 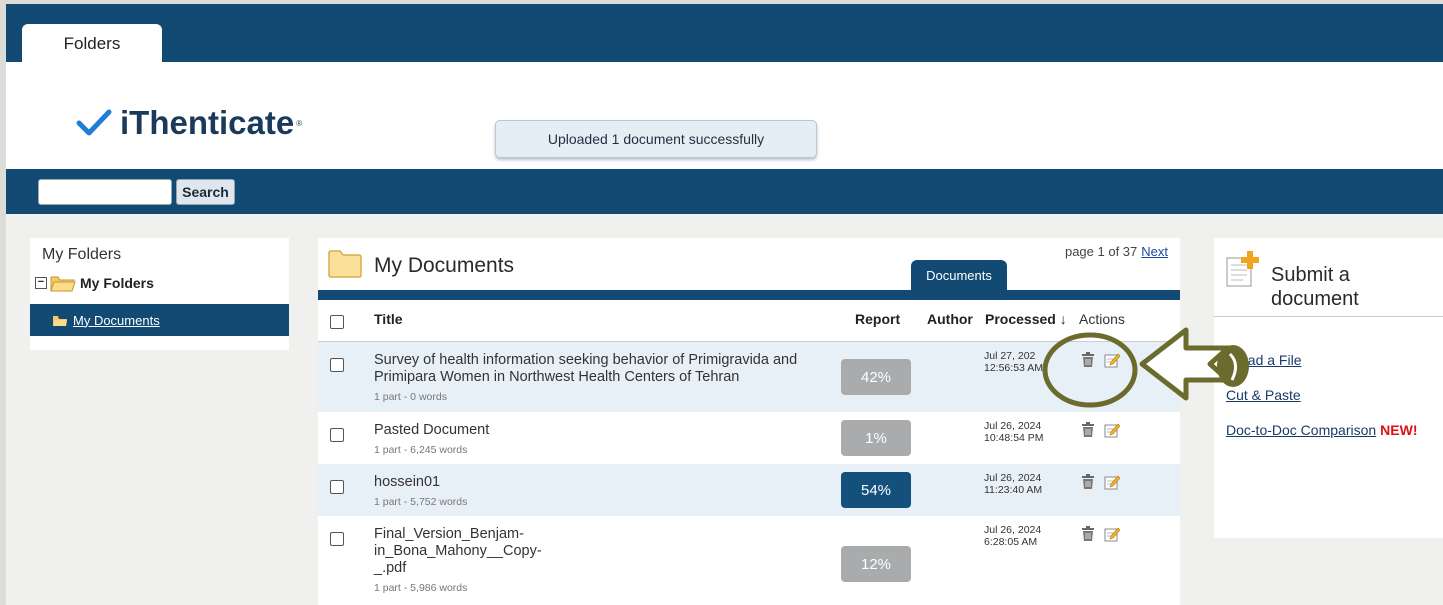 What do you see at coordinates (749, 295) in the screenshot?
I see `header-divider` at bounding box center [749, 295].